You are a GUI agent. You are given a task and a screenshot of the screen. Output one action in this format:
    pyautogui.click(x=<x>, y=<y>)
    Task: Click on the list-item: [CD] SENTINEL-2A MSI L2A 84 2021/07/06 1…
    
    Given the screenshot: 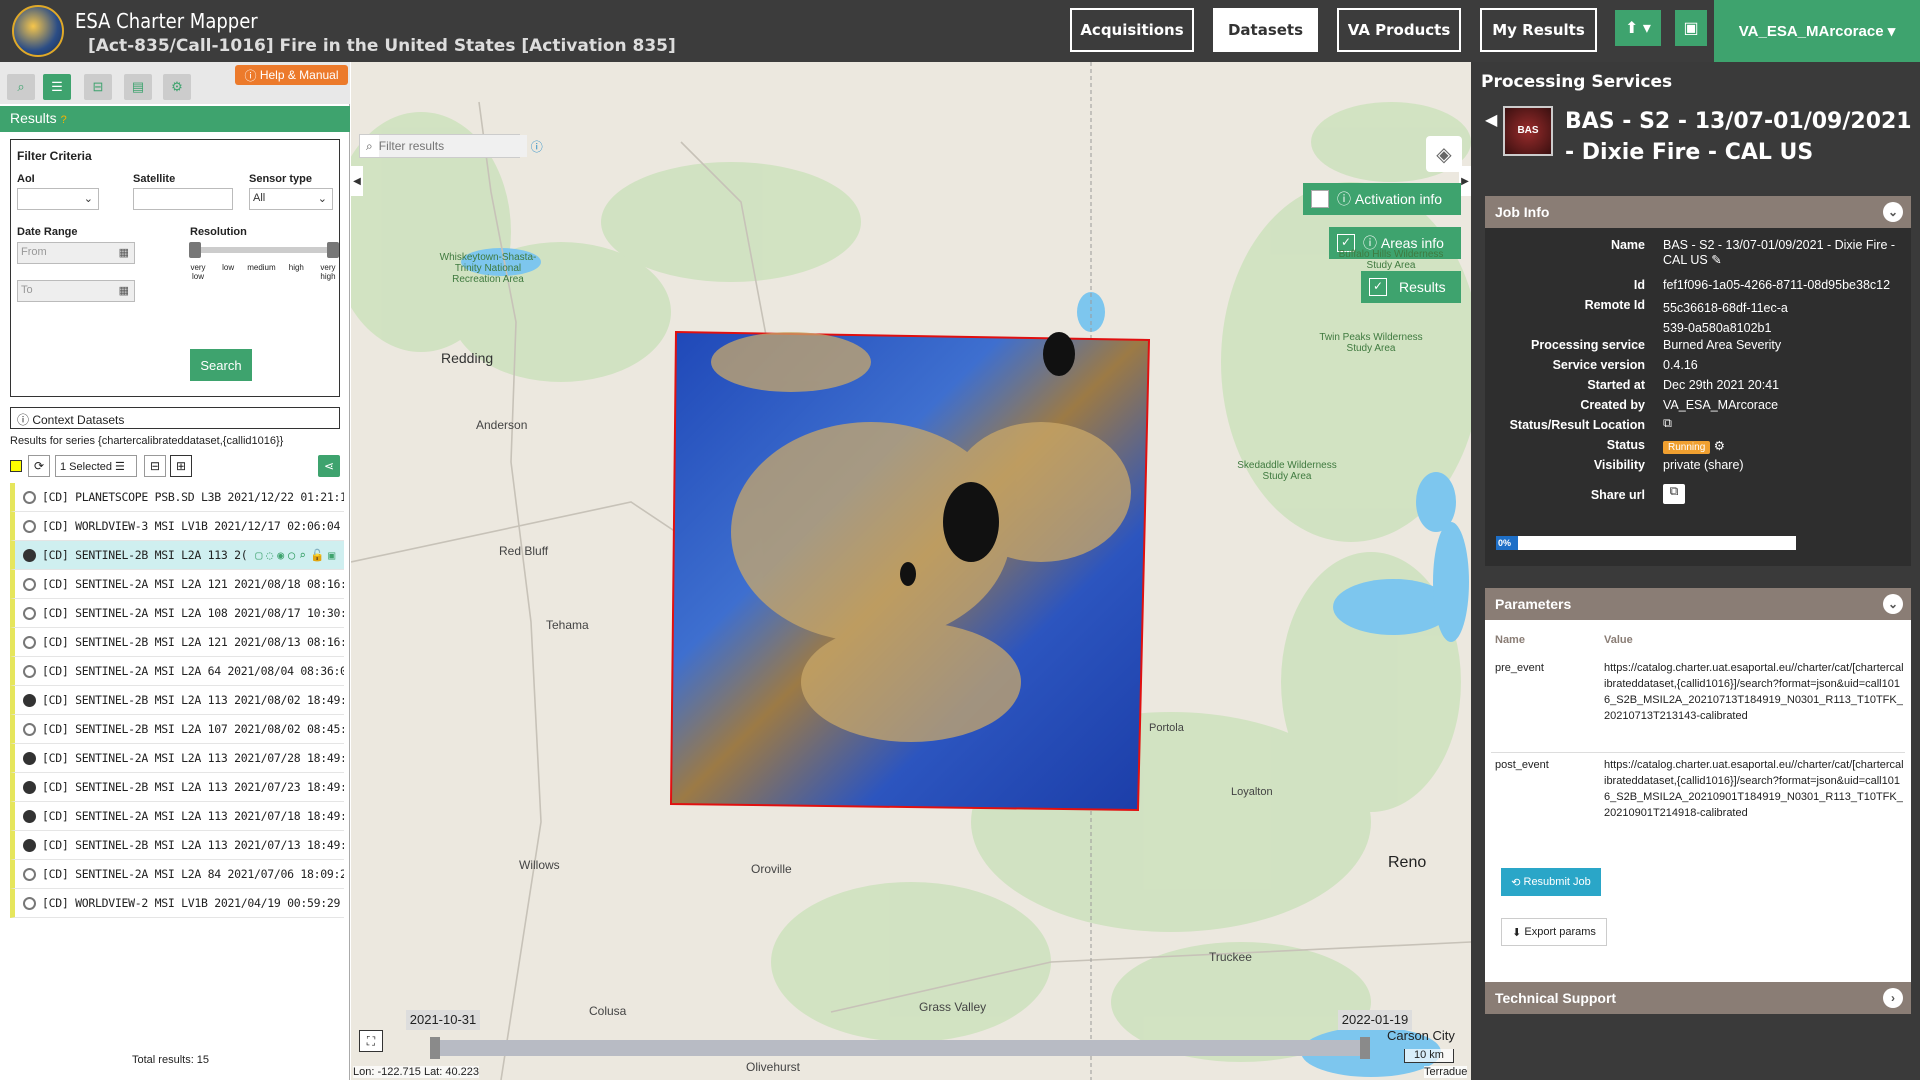 What is the action you would take?
    pyautogui.click(x=177, y=874)
    